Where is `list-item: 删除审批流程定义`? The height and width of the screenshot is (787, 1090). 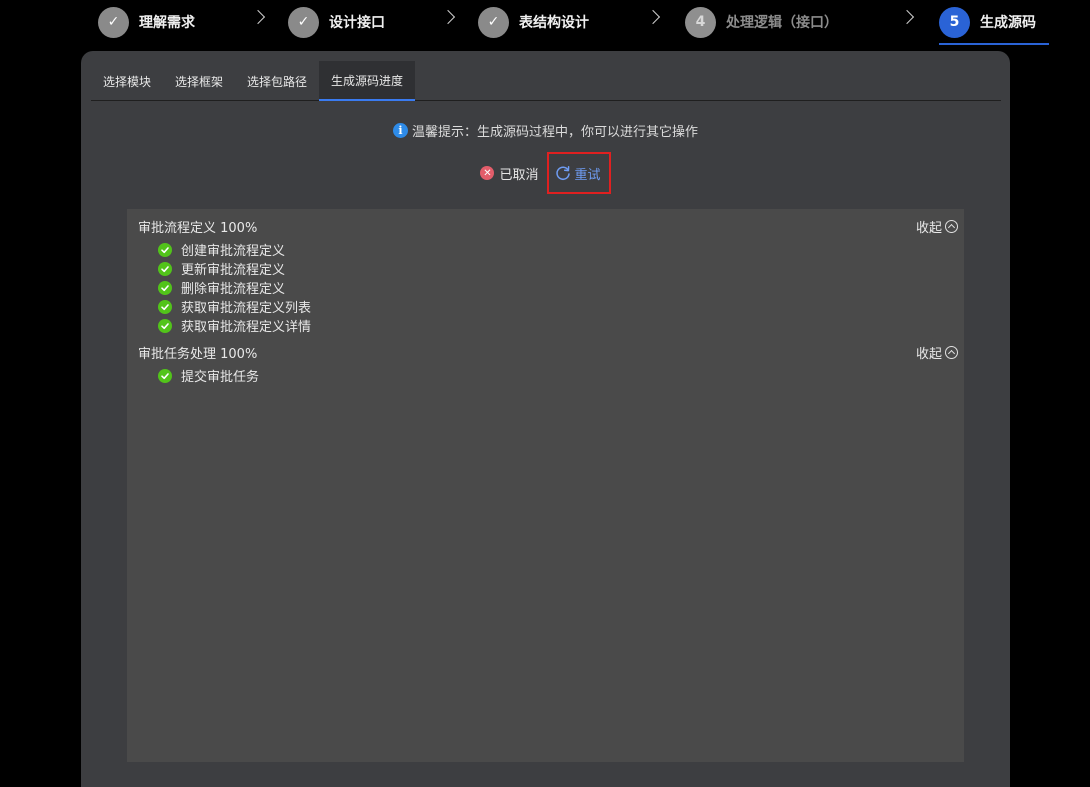 list-item: 删除审批流程定义 is located at coordinates (545, 287).